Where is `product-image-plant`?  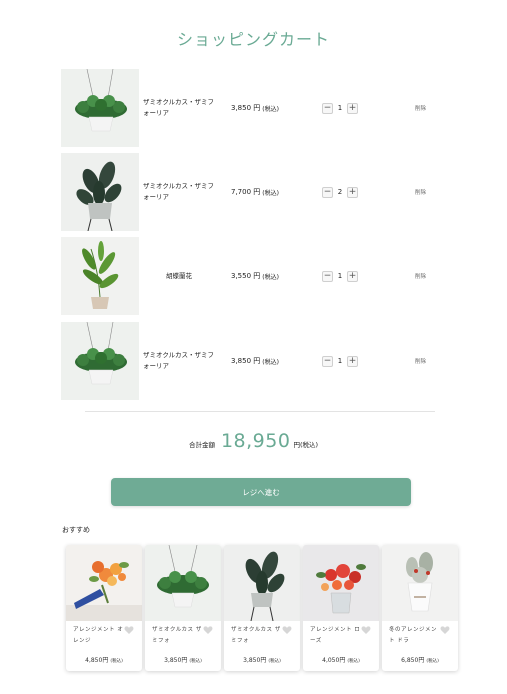
product-image-plant is located at coordinates (100, 276).